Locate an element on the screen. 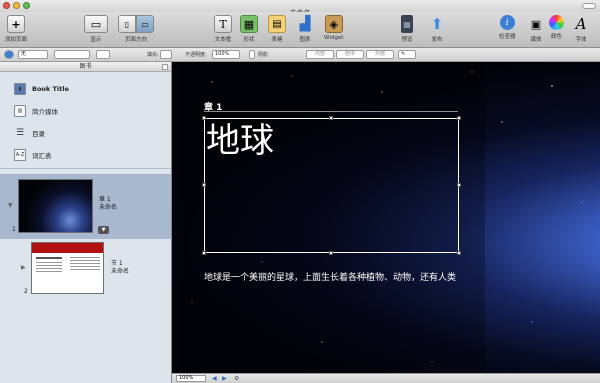  info-icon: i is located at coordinates (507, 22).